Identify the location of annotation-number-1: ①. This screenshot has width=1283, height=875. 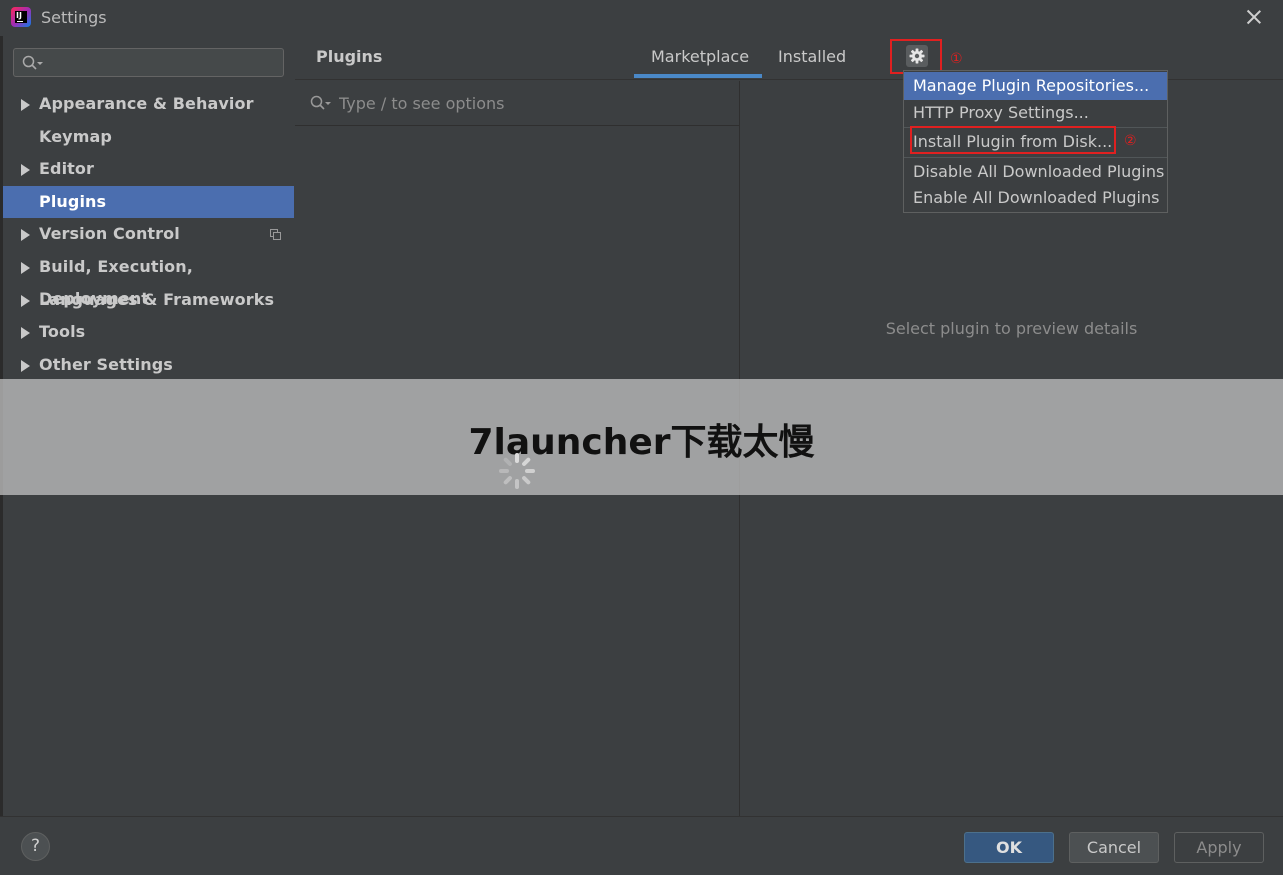
(956, 59).